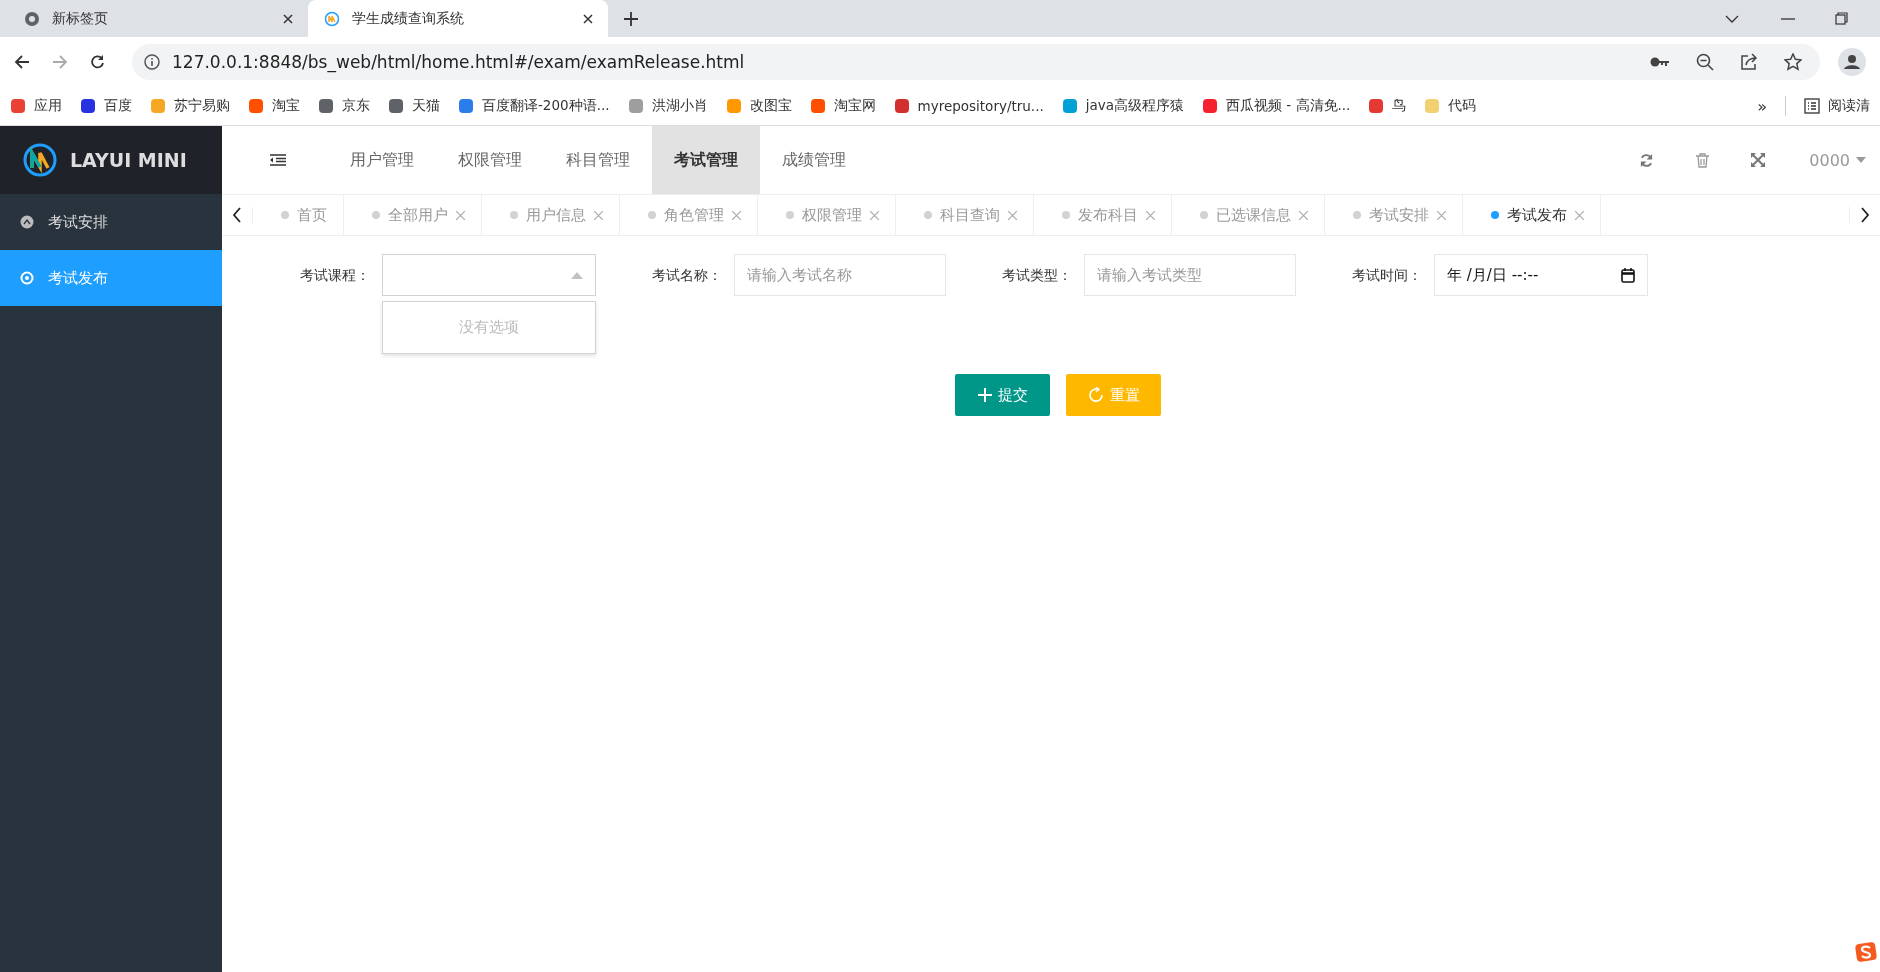  Describe the element at coordinates (1837, 106) in the screenshot. I see `reading-list-button: 阅读清` at that location.